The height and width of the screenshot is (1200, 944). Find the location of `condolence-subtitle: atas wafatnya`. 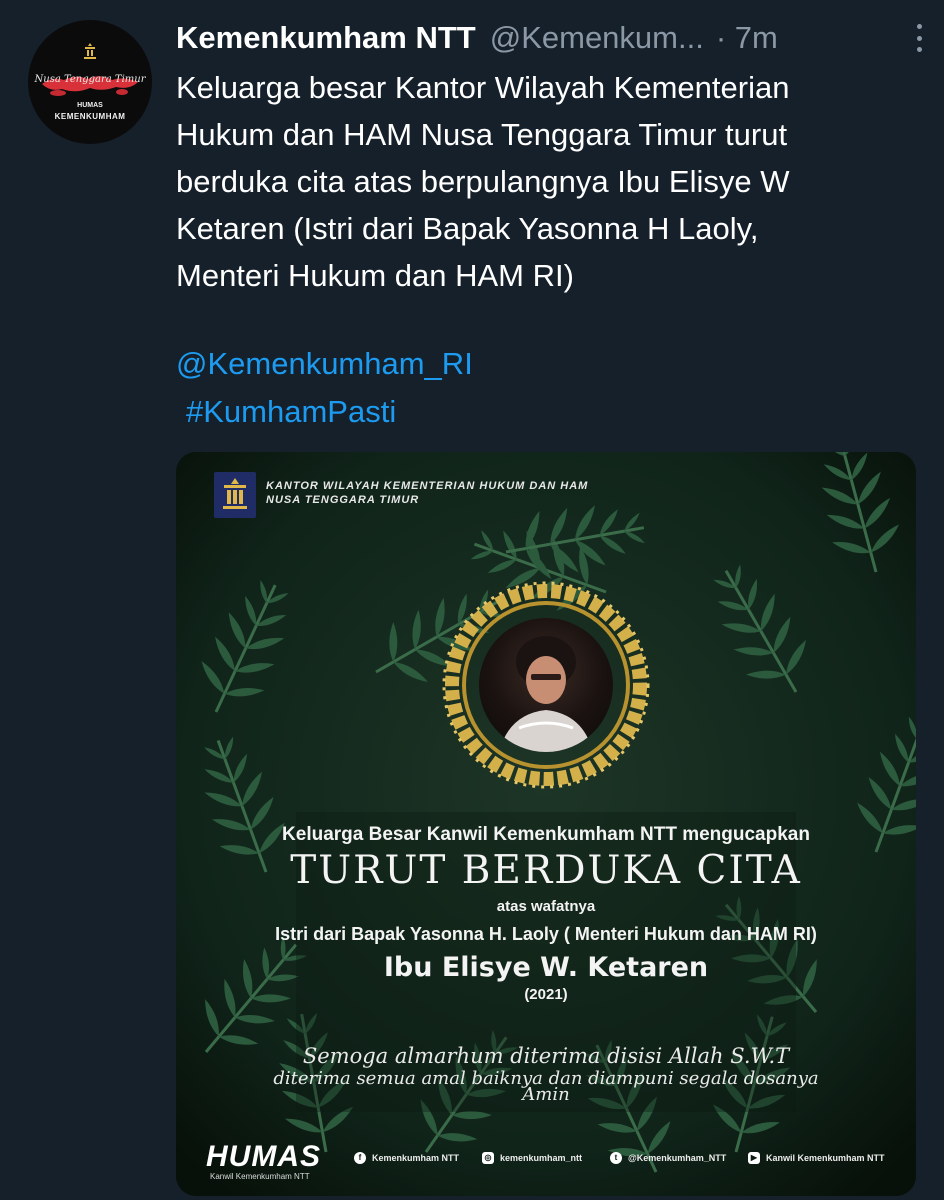

condolence-subtitle: atas wafatnya is located at coordinates (546, 906).